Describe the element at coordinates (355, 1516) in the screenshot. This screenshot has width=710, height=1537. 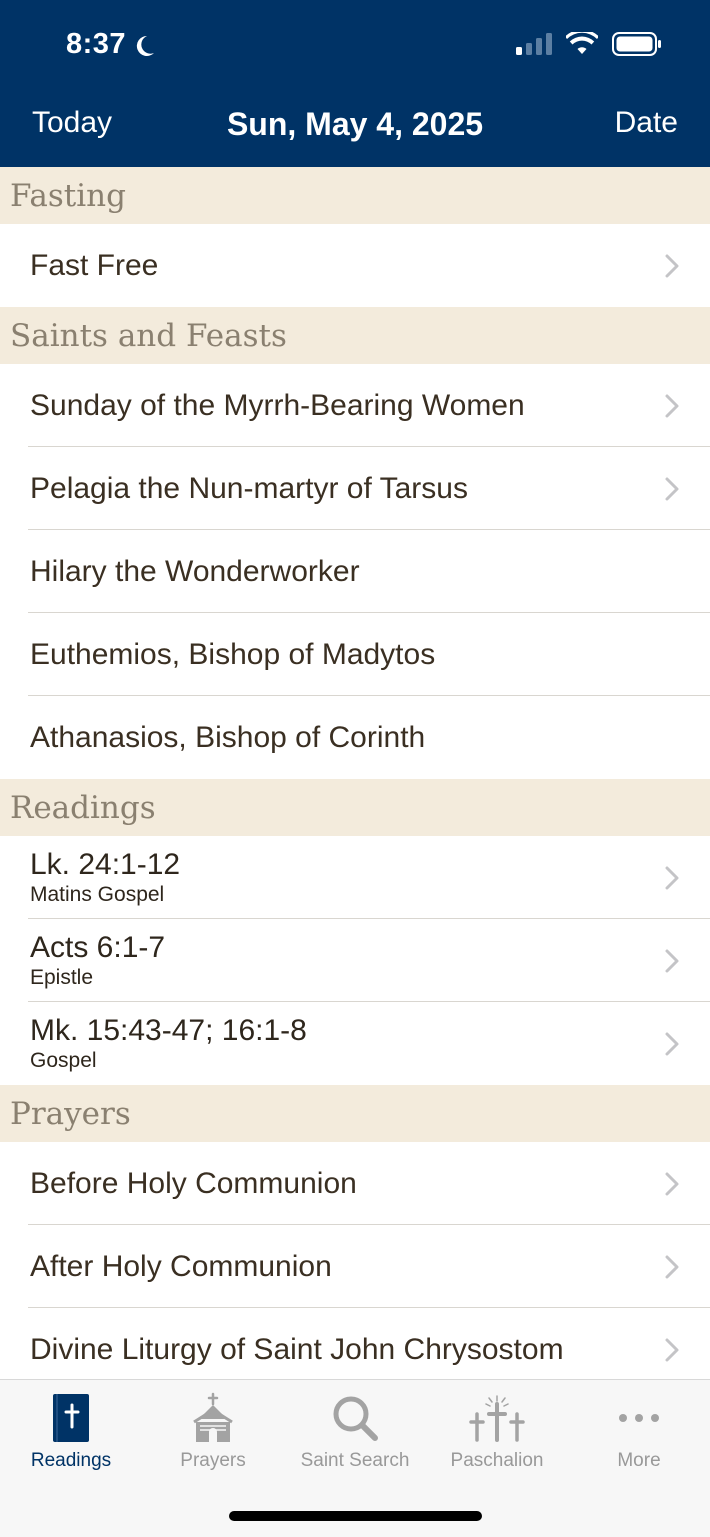
I see `home-indicator` at that location.